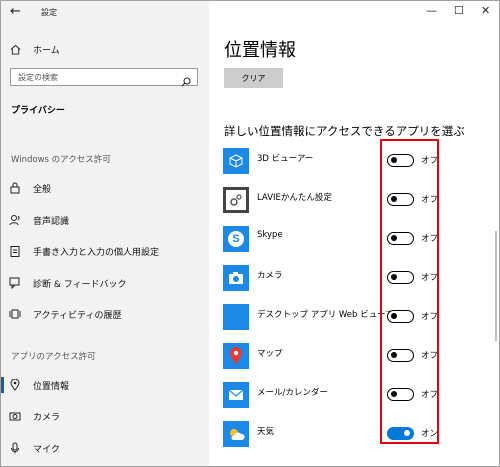 This screenshot has width=500, height=467. Describe the element at coordinates (358, 161) in the screenshot. I see `app-row-3d-viewer: 3D ビューアー オフ` at that location.